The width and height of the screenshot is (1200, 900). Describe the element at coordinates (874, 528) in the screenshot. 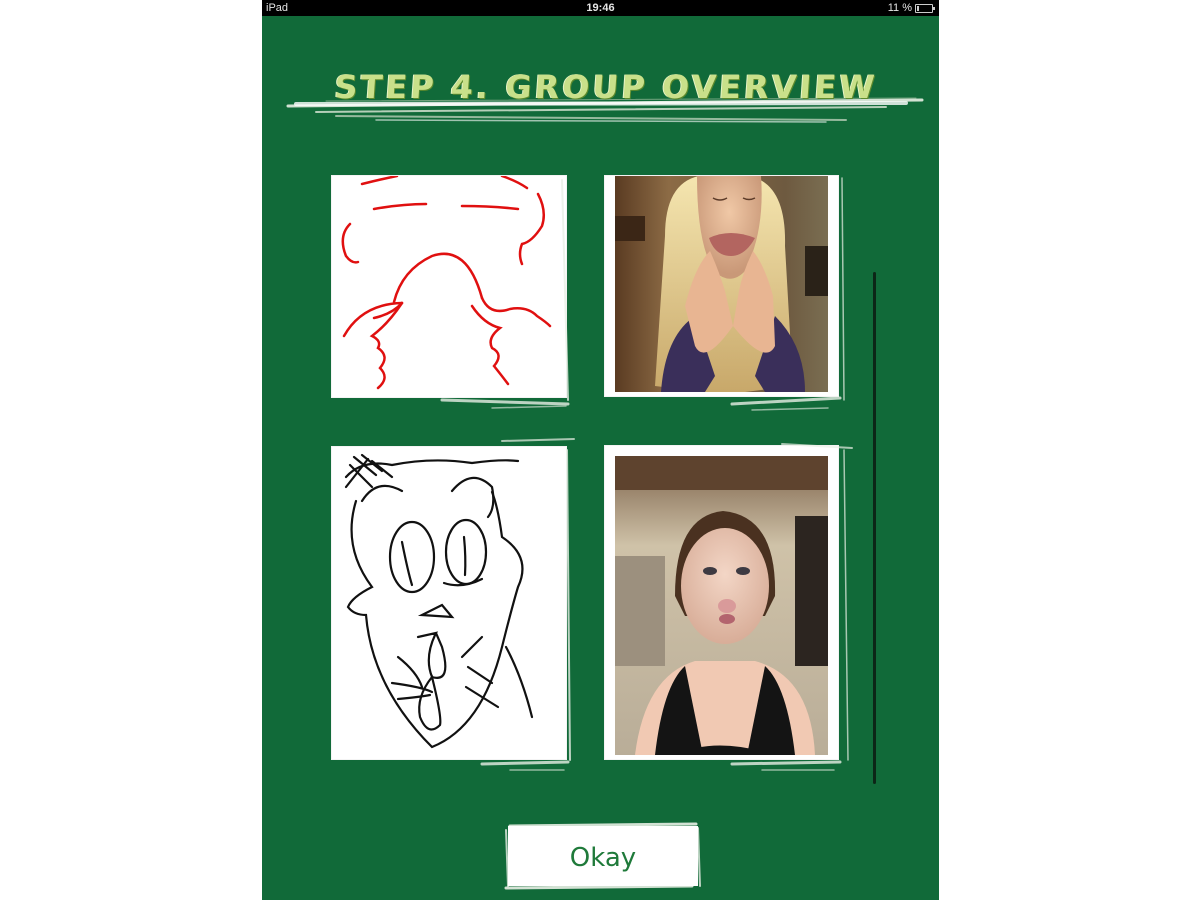

I see `vertical-scrollbar` at that location.